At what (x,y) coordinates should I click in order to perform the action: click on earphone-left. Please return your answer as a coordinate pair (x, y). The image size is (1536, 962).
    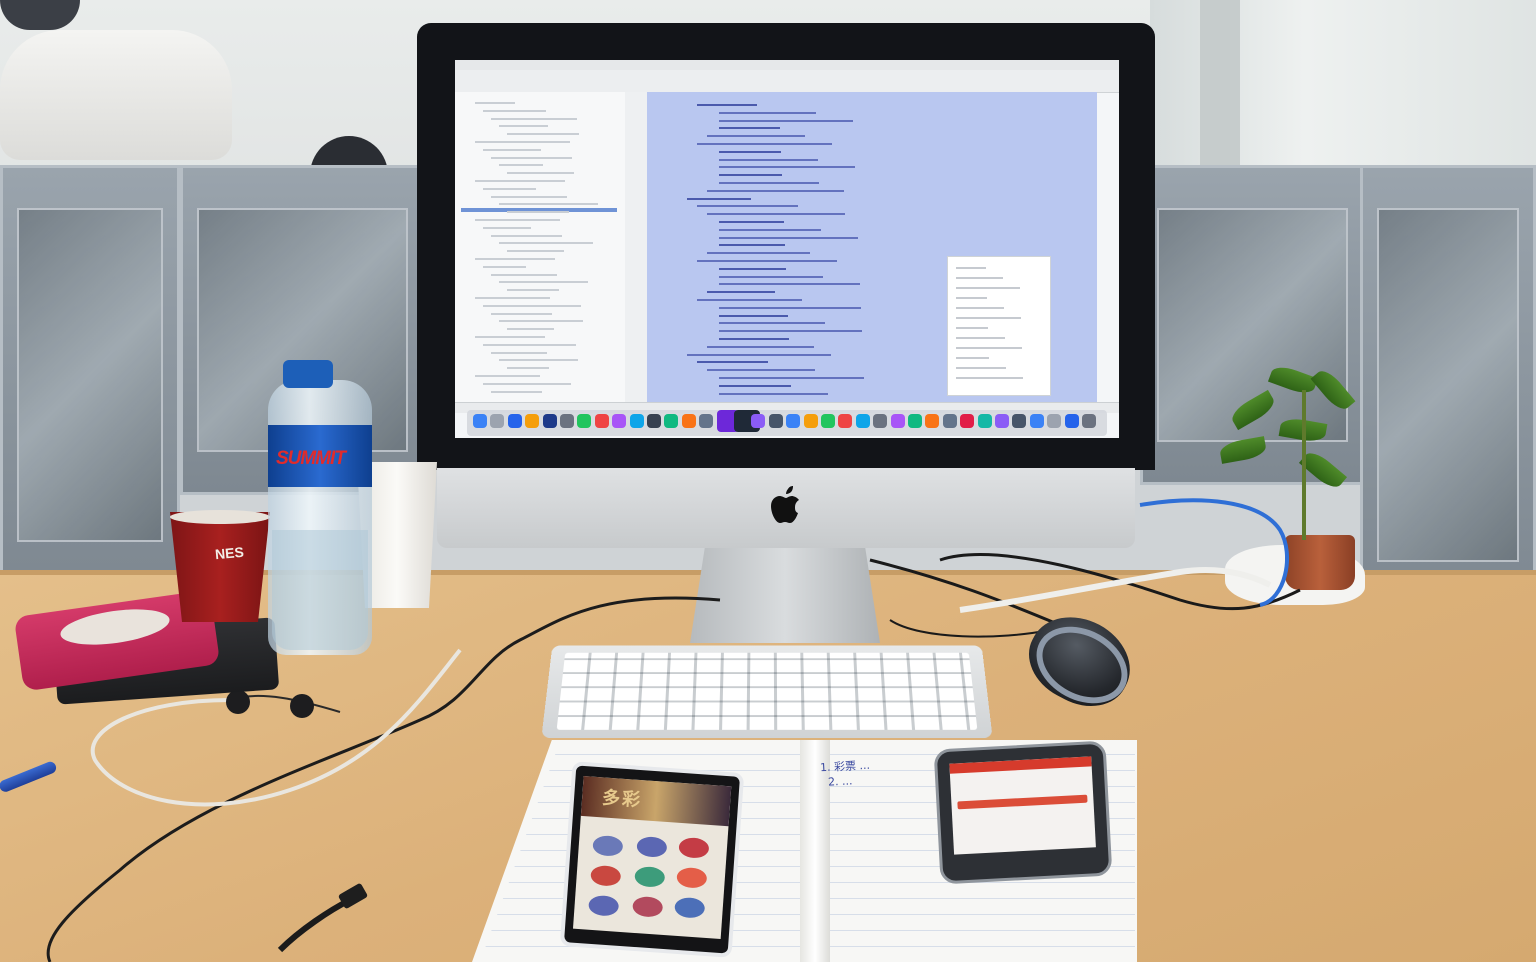
    Looking at the image, I should click on (238, 702).